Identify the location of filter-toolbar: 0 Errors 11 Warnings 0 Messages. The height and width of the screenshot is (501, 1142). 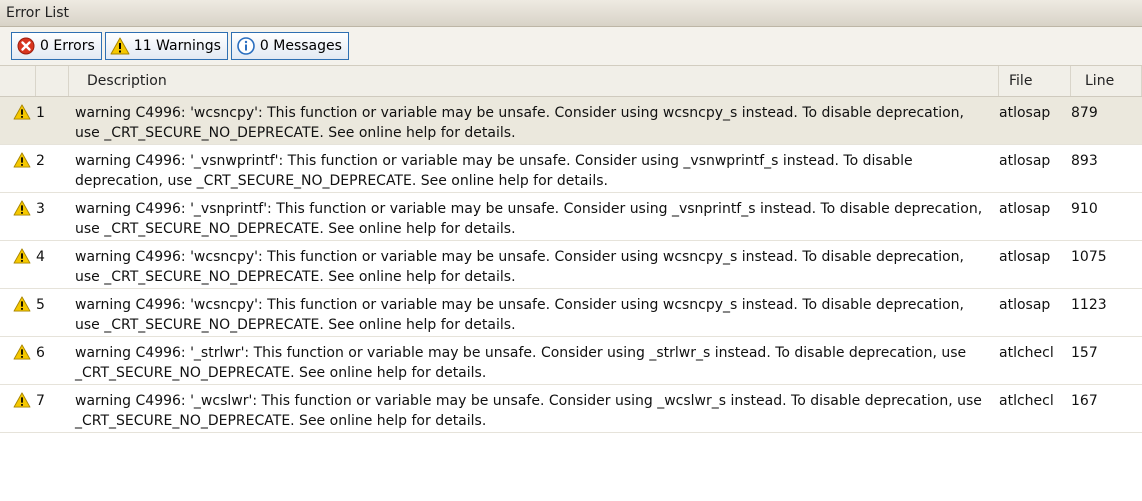
(571, 46).